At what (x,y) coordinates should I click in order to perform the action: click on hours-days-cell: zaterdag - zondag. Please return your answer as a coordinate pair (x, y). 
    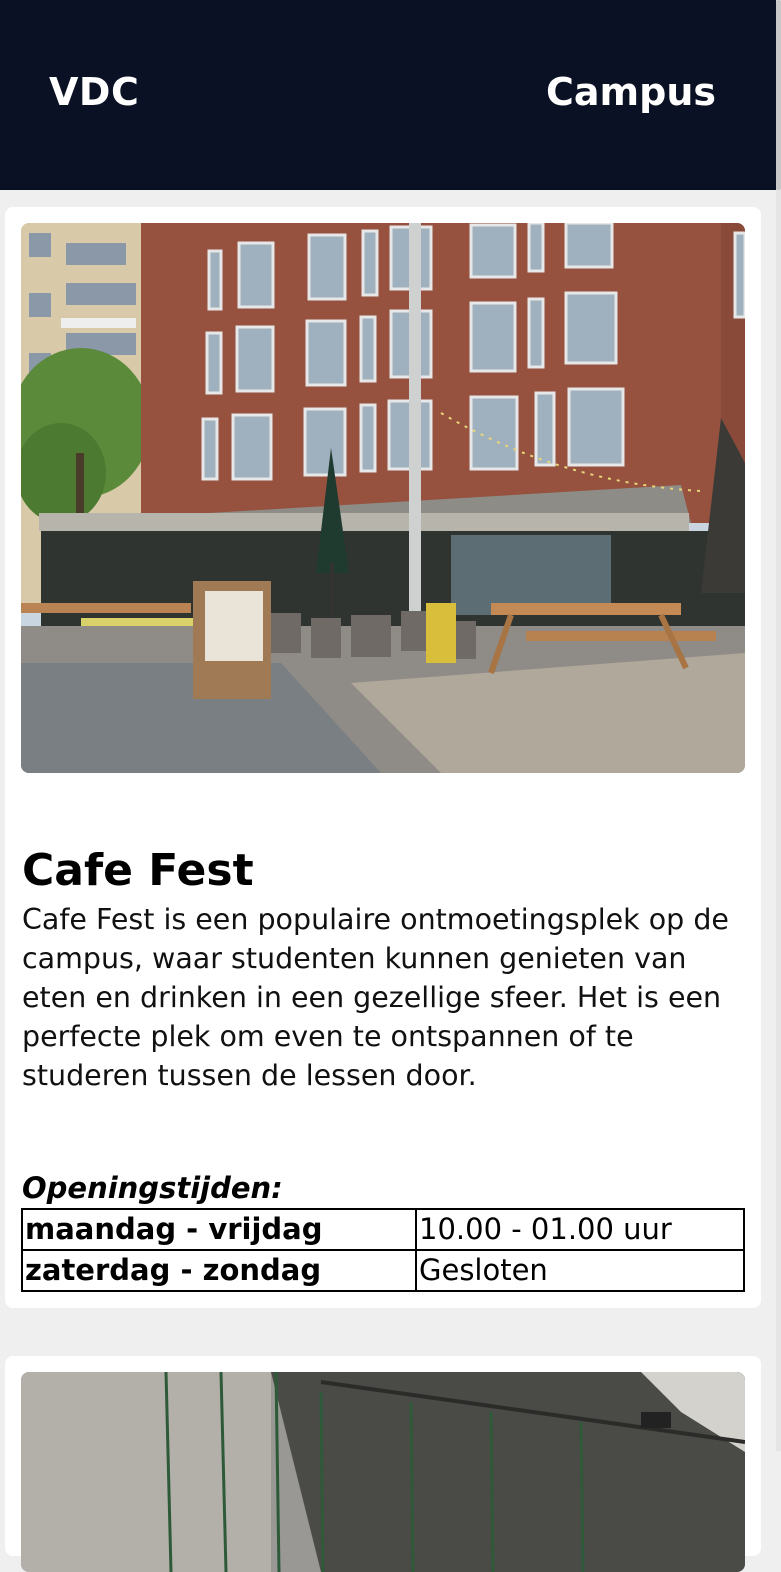
    Looking at the image, I should click on (219, 1270).